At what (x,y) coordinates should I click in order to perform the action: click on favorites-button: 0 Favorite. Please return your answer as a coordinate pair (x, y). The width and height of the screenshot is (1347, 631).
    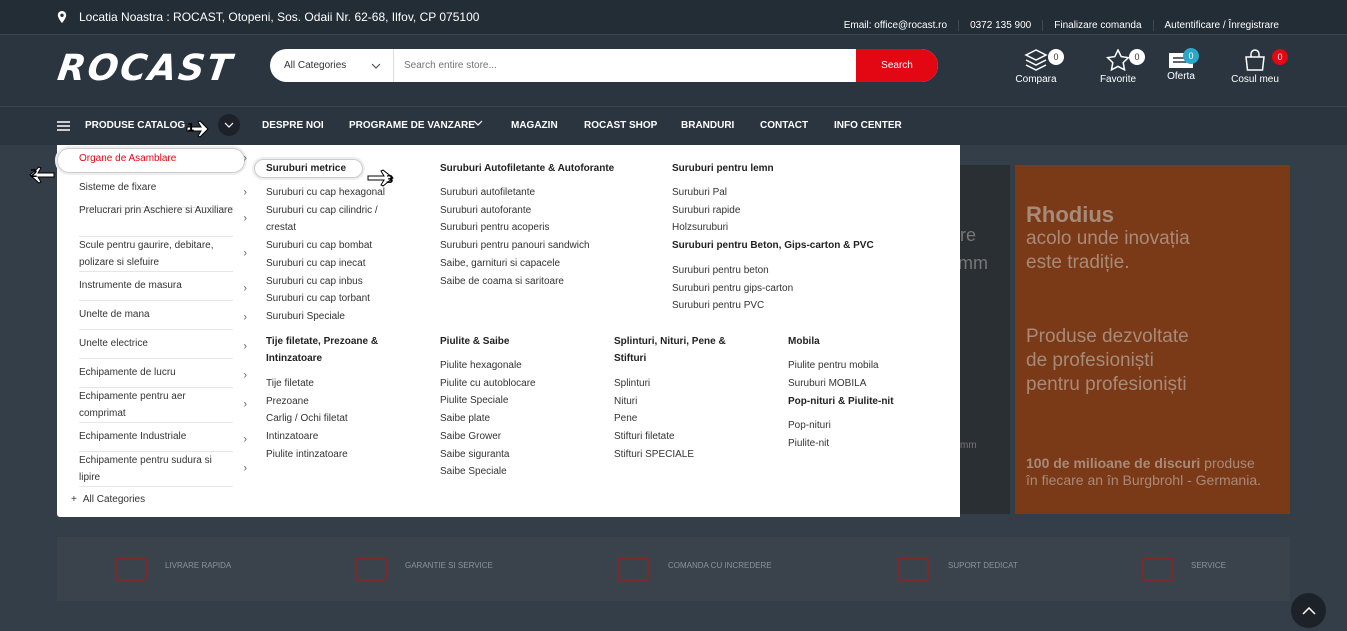
    Looking at the image, I should click on (1122, 67).